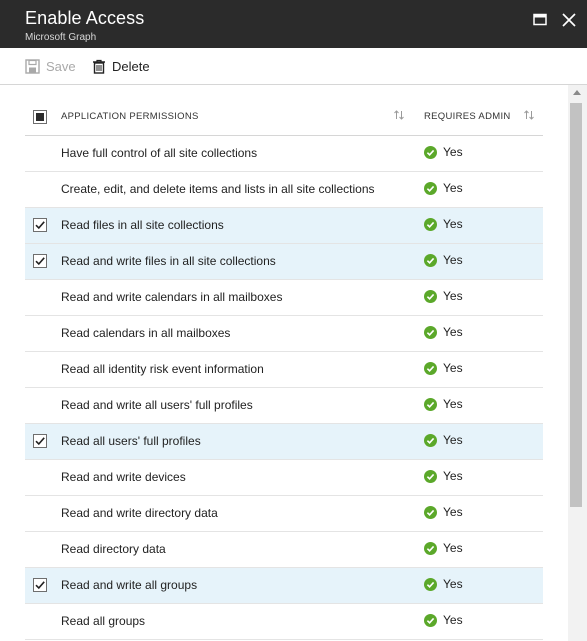 Image resolution: width=587 pixels, height=641 pixels. What do you see at coordinates (139, 513) in the screenshot?
I see `permission-label: Read and write directory data` at bounding box center [139, 513].